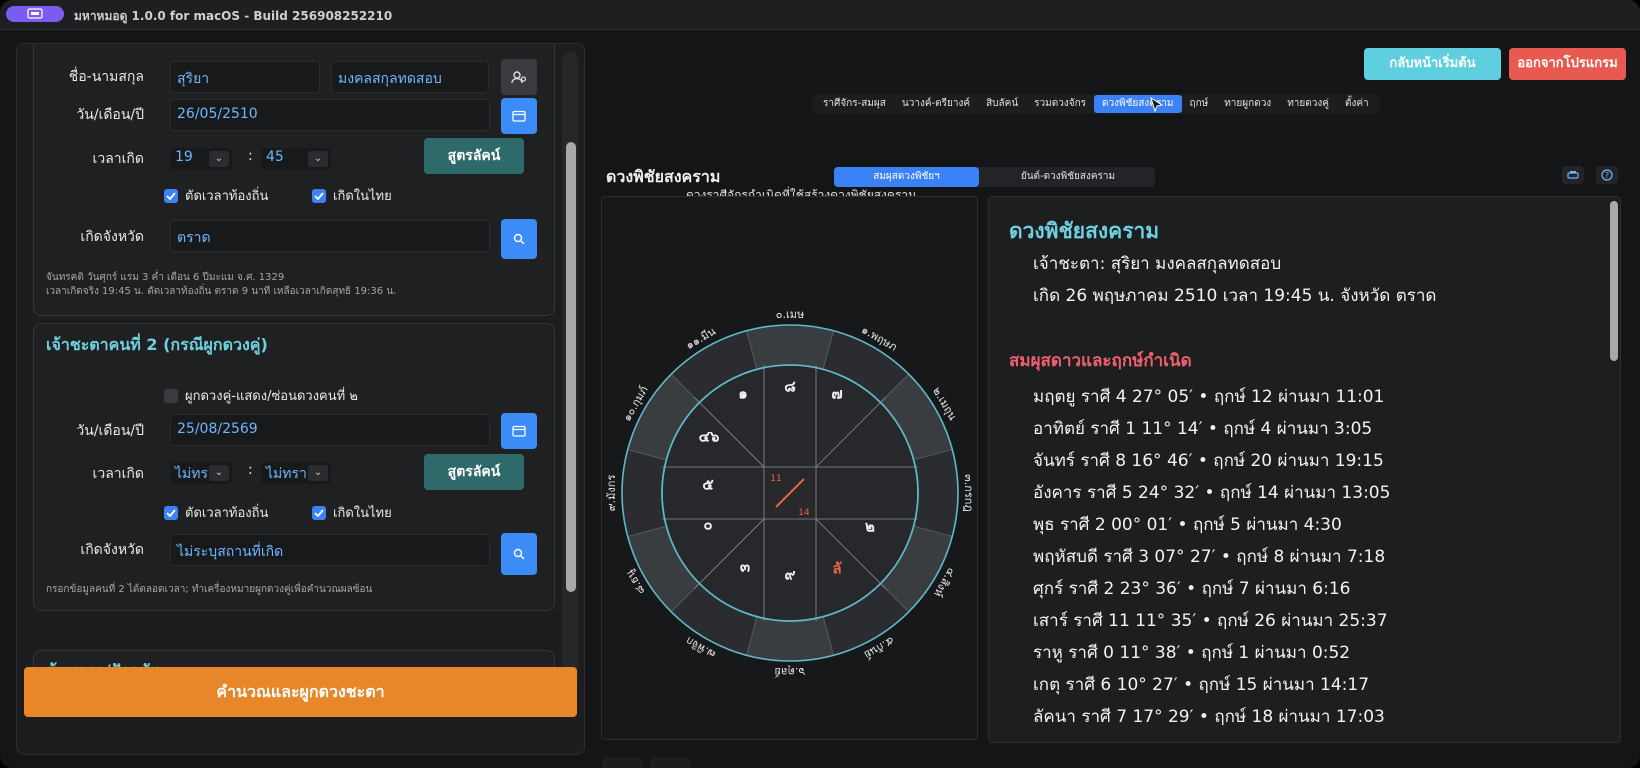 The image size is (1640, 768). What do you see at coordinates (906, 177) in the screenshot?
I see `subtab-positions: สมผุสดวงพิชัยฯ` at bounding box center [906, 177].